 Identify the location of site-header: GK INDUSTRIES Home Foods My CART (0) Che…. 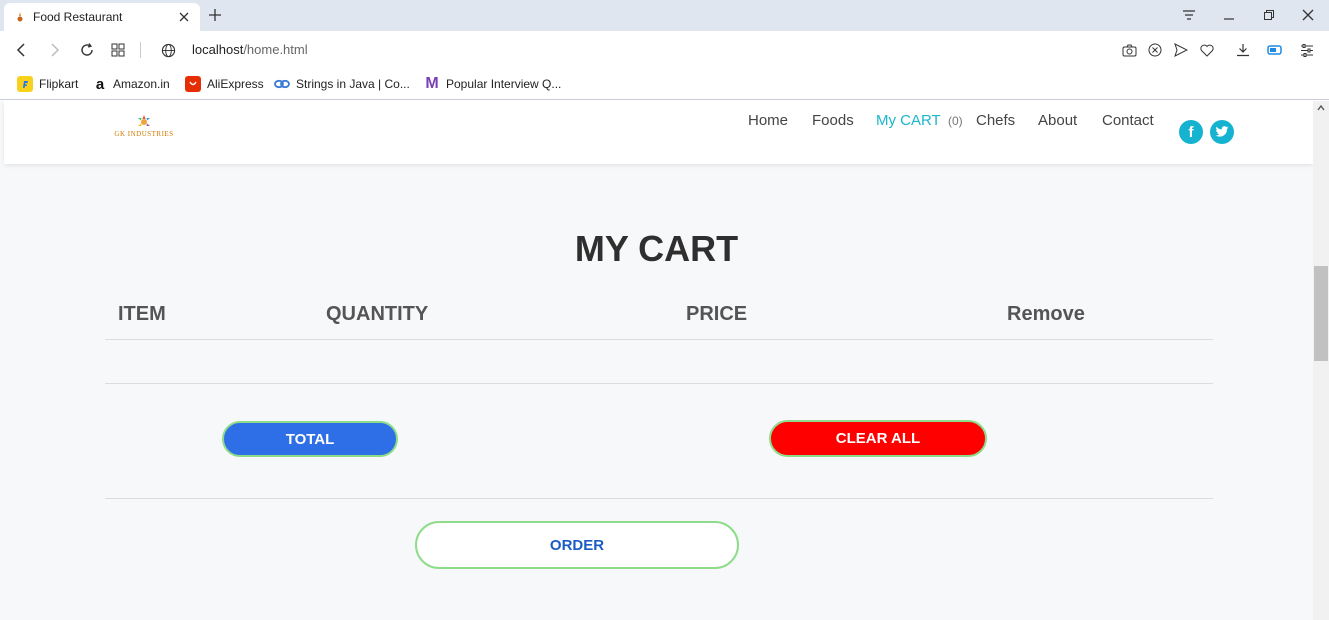
(658, 132).